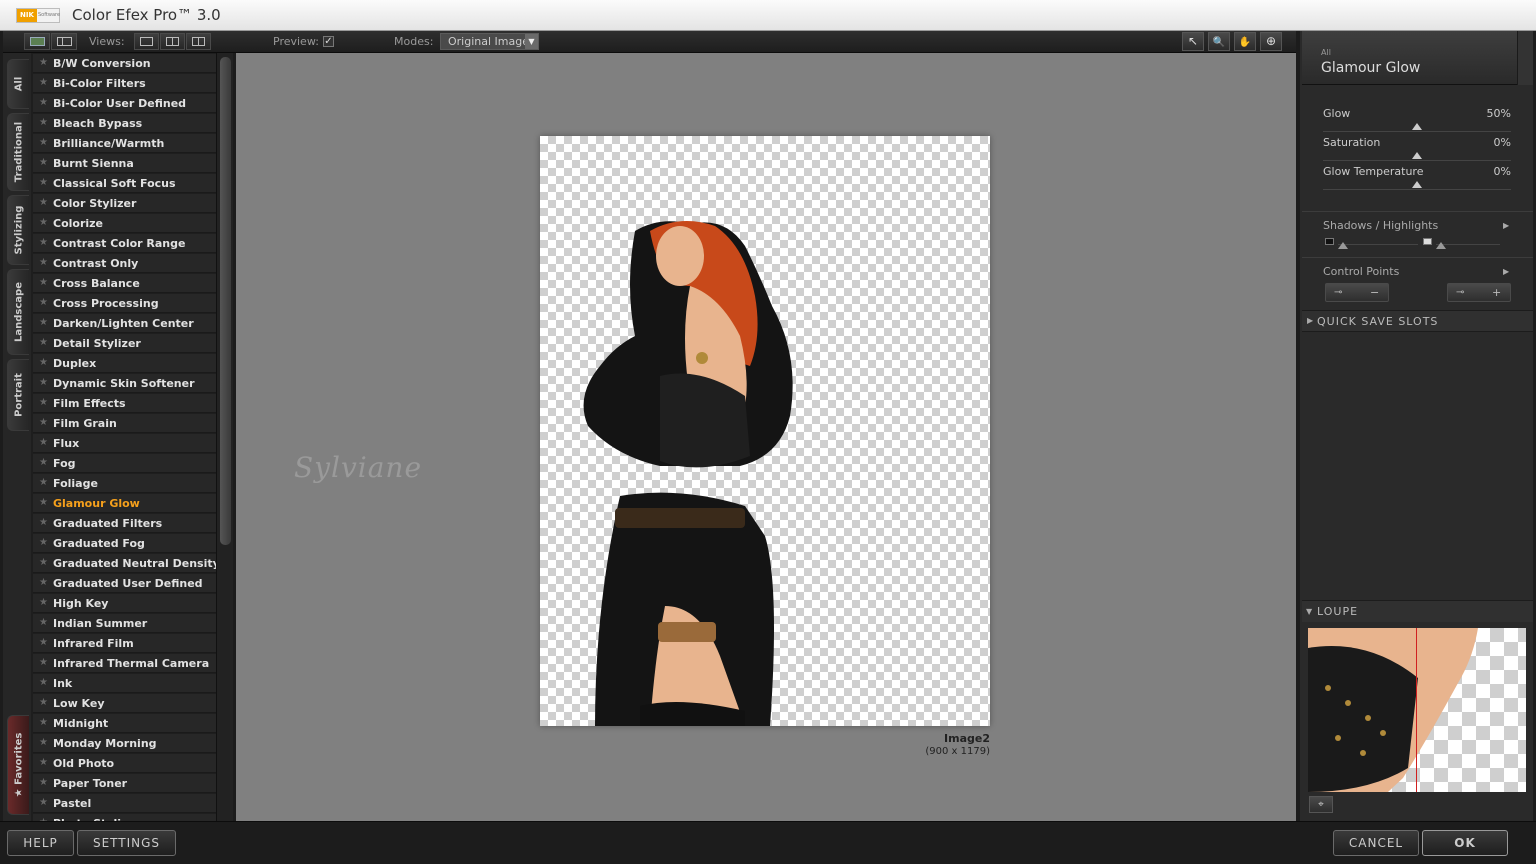 This screenshot has width=1536, height=864. What do you see at coordinates (328, 41) in the screenshot?
I see `preview-checkbox: ✓` at bounding box center [328, 41].